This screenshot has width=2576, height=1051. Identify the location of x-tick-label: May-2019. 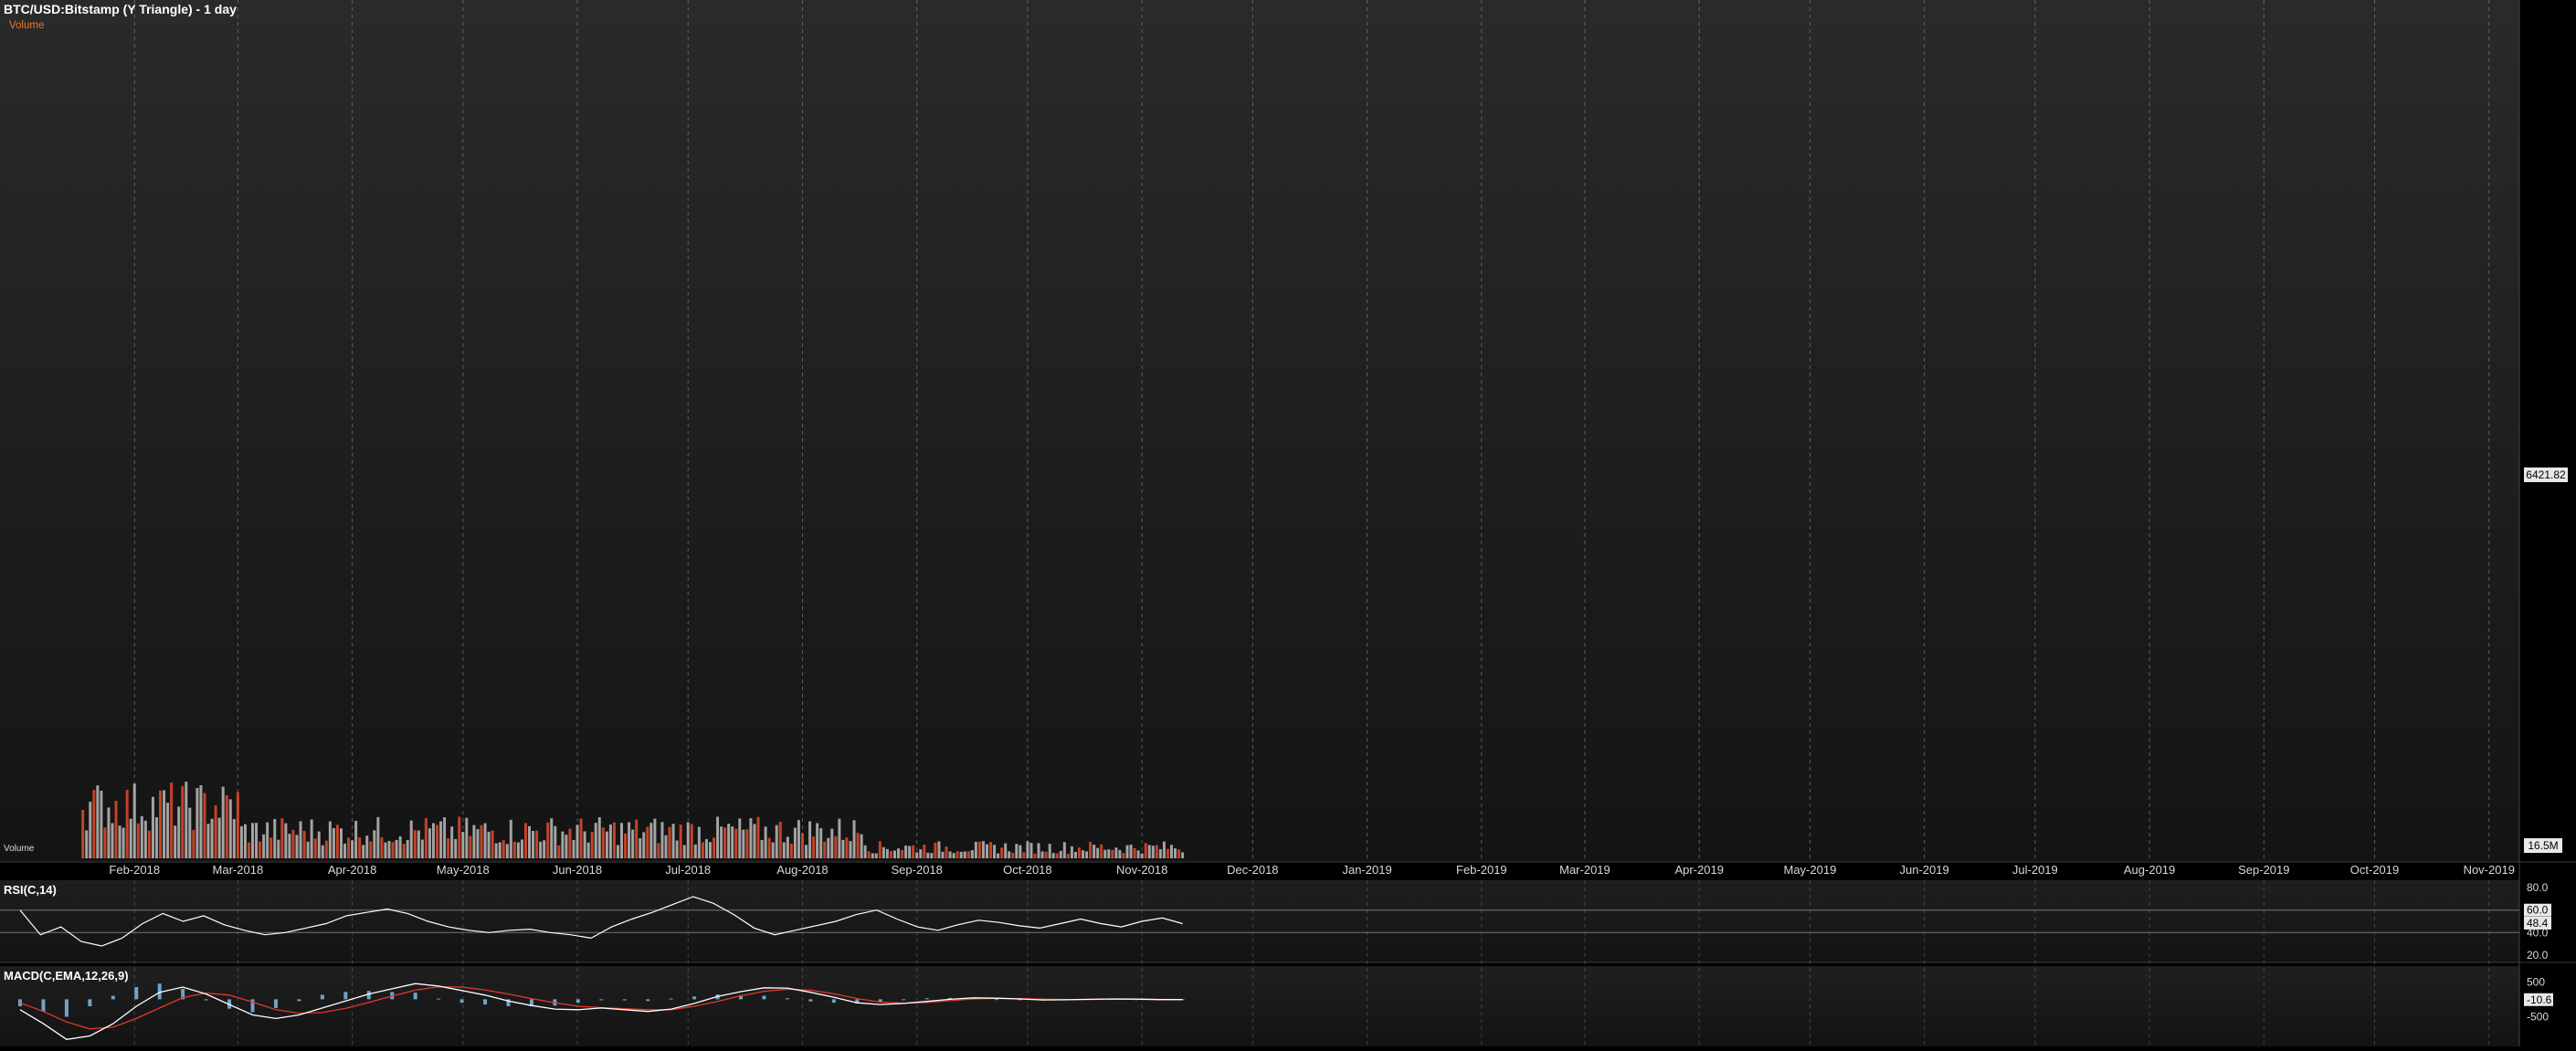
(1809, 870).